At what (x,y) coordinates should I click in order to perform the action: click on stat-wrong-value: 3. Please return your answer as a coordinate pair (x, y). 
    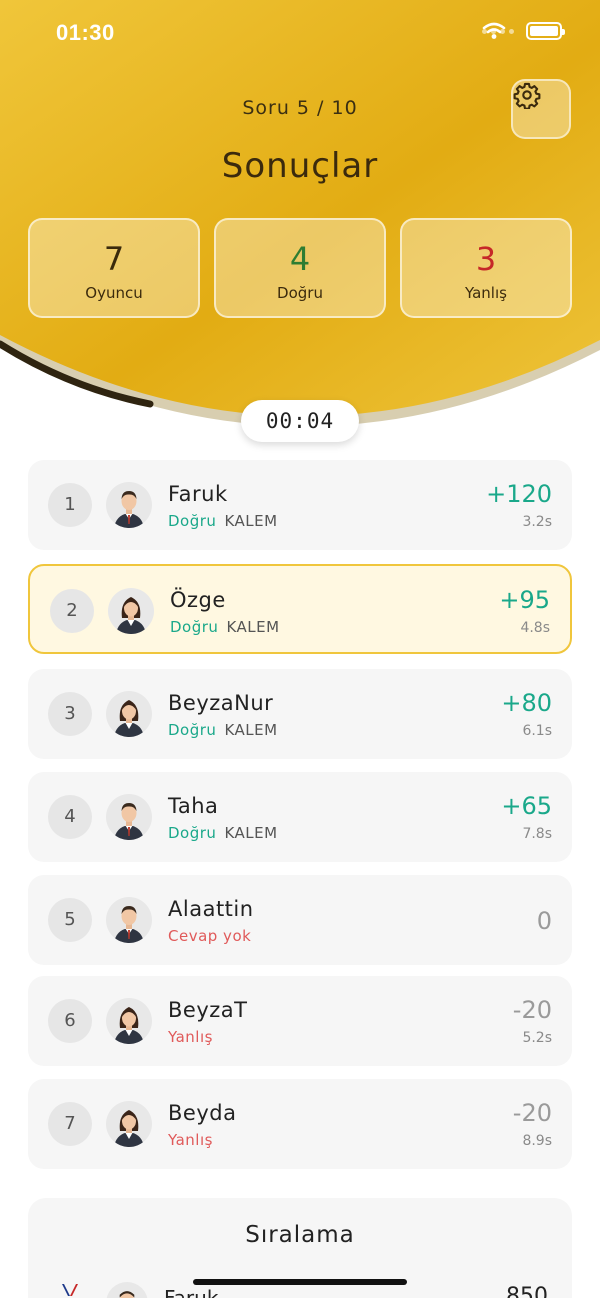
    Looking at the image, I should click on (486, 259).